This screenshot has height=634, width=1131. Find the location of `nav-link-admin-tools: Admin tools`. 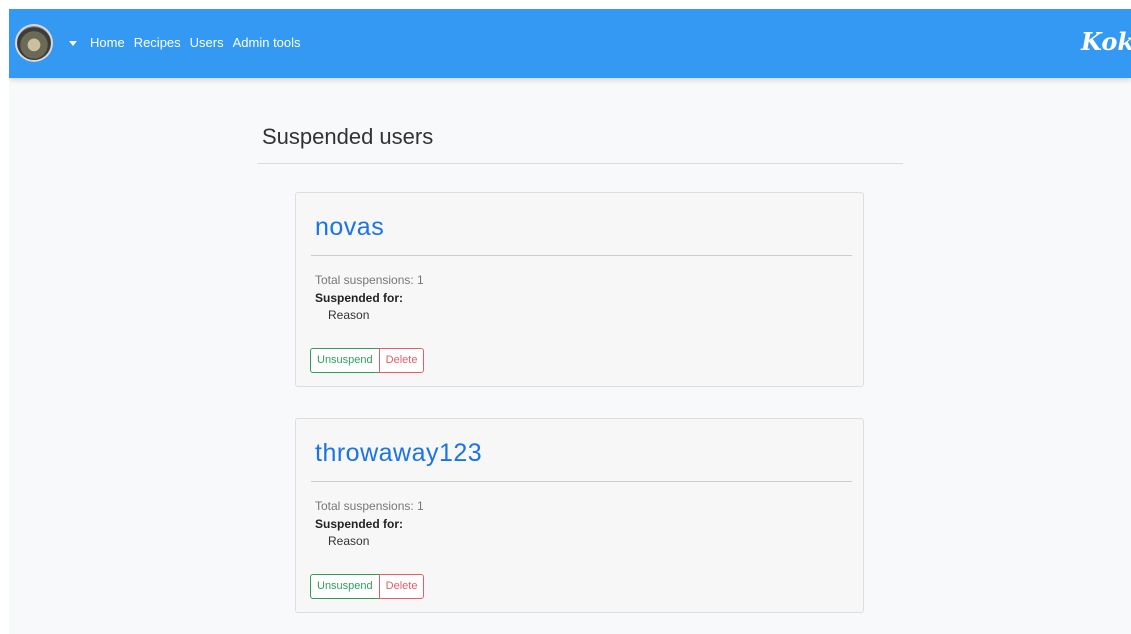

nav-link-admin-tools: Admin tools is located at coordinates (267, 43).